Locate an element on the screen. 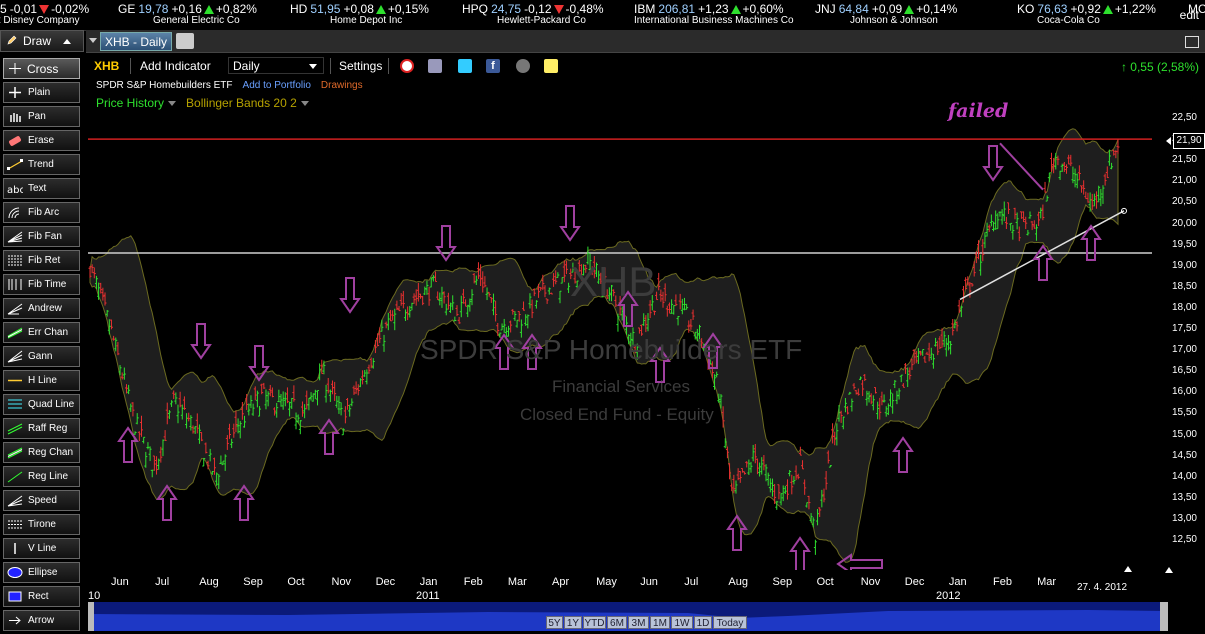 The height and width of the screenshot is (634, 1205). tool-label: V Line is located at coordinates (42, 548).